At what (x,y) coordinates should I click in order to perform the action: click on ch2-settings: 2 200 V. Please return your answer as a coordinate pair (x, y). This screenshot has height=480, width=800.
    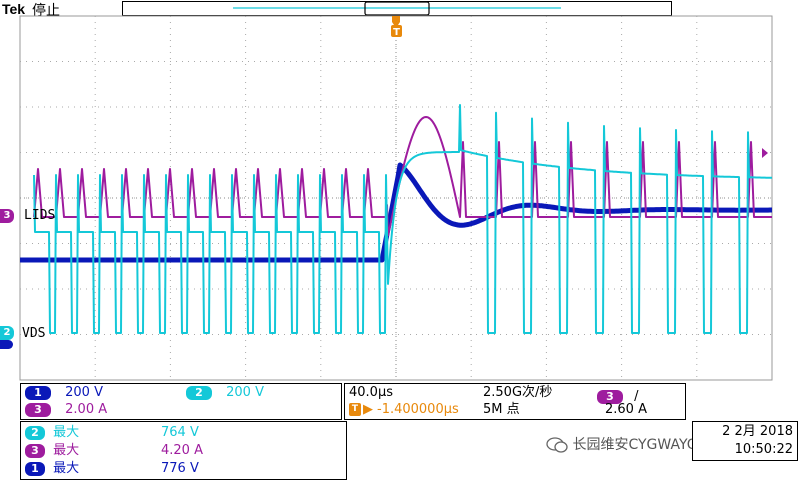
    Looking at the image, I should click on (225, 392).